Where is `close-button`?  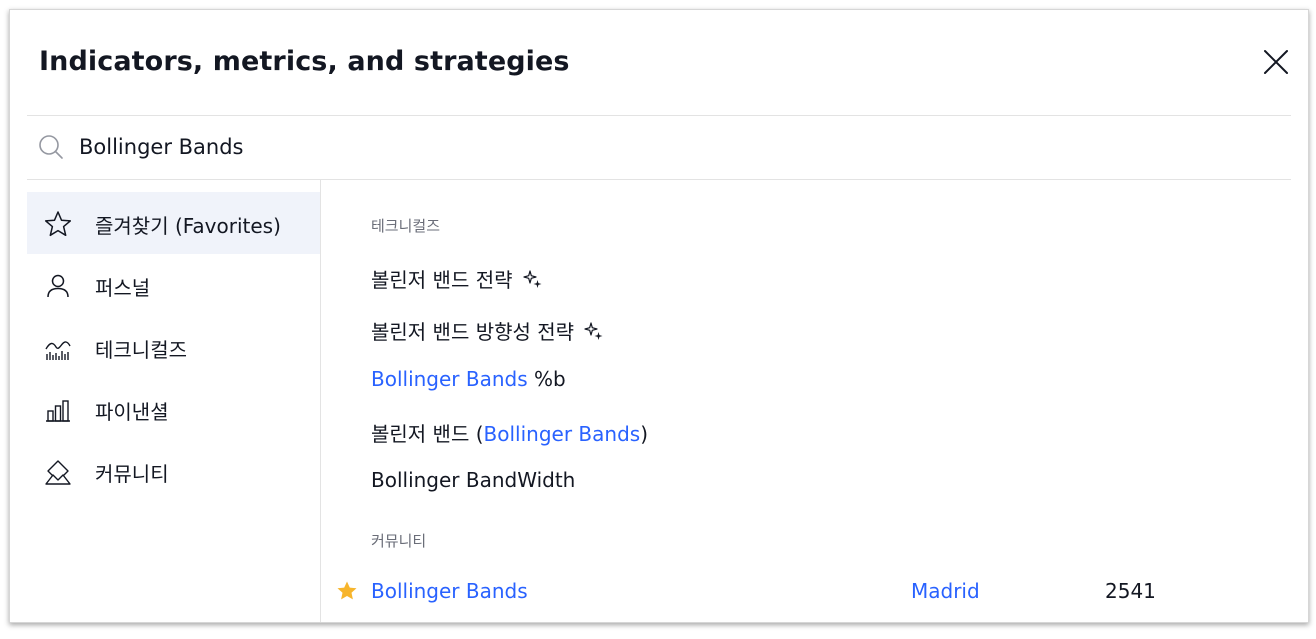
close-button is located at coordinates (1276, 62).